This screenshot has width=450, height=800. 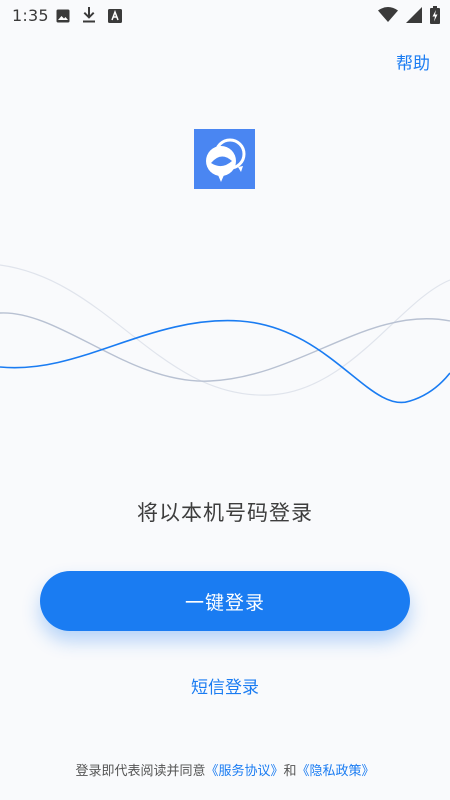 What do you see at coordinates (115, 17) in the screenshot?
I see `a-box-icon` at bounding box center [115, 17].